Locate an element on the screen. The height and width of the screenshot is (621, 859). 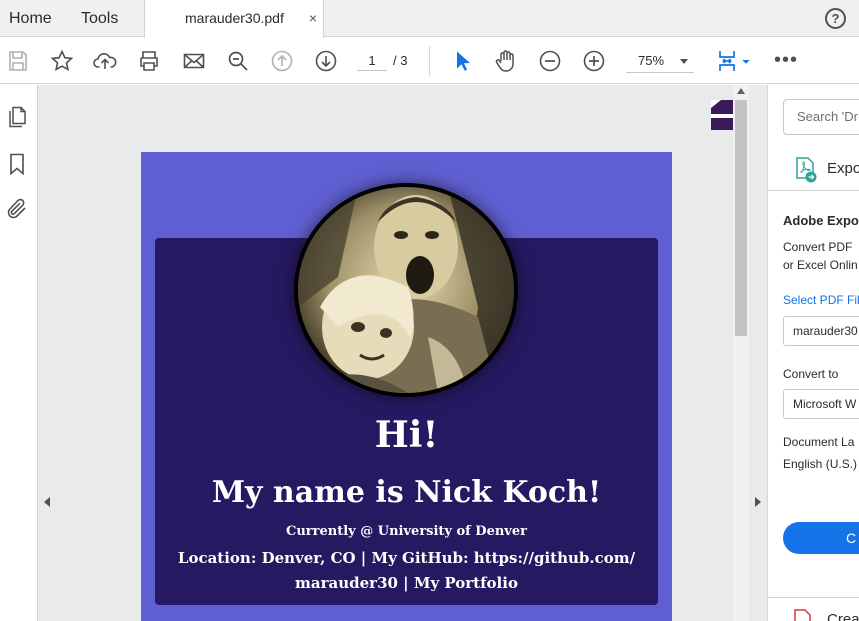
bookmarks-icon is located at coordinates (17, 164).